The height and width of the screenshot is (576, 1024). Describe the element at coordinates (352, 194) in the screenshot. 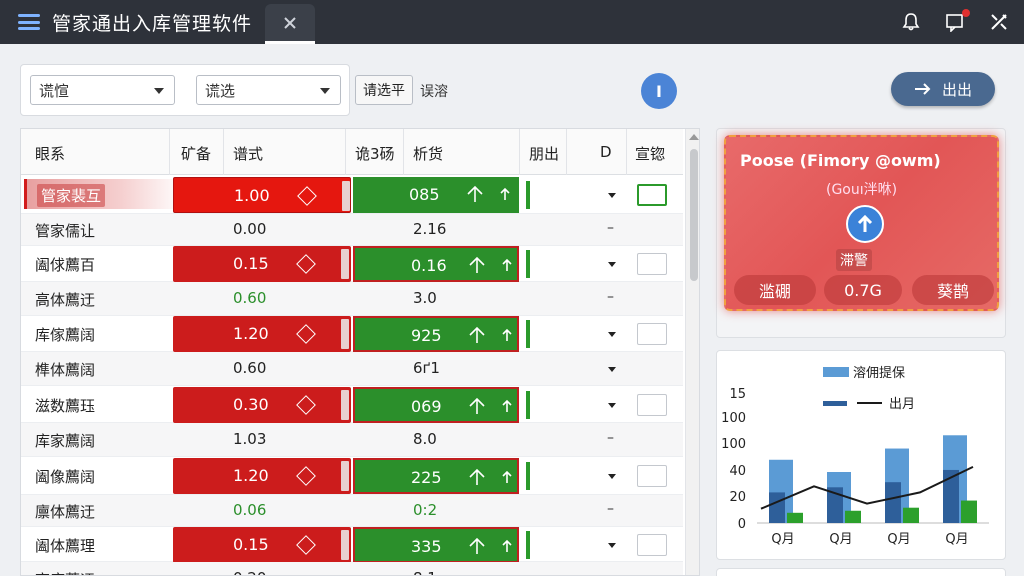

I see `table-row: 管家裴互 1.00 085` at that location.